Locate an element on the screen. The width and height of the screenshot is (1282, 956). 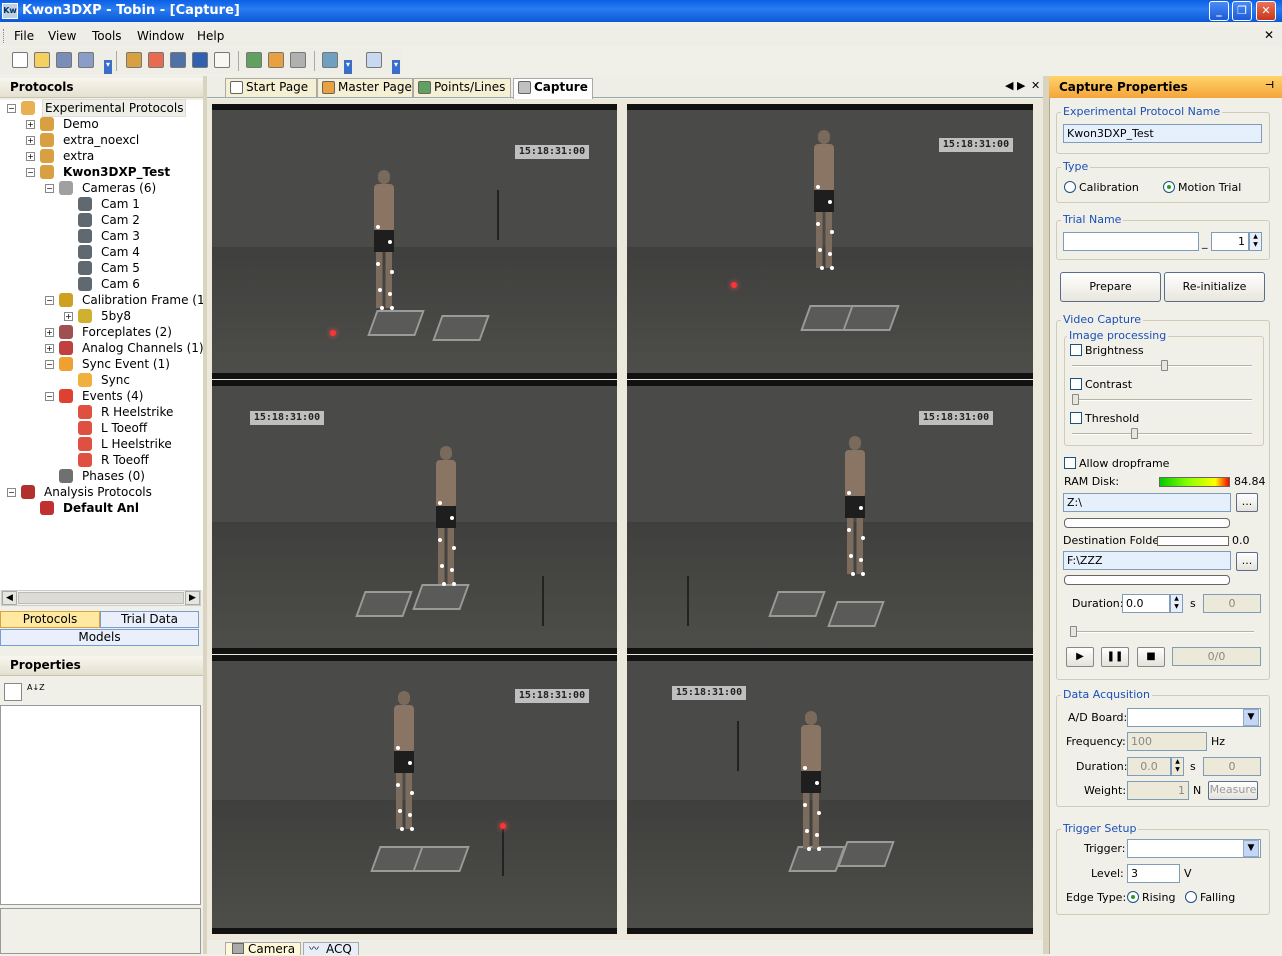
minimize-button: _ is located at coordinates (1219, 11).